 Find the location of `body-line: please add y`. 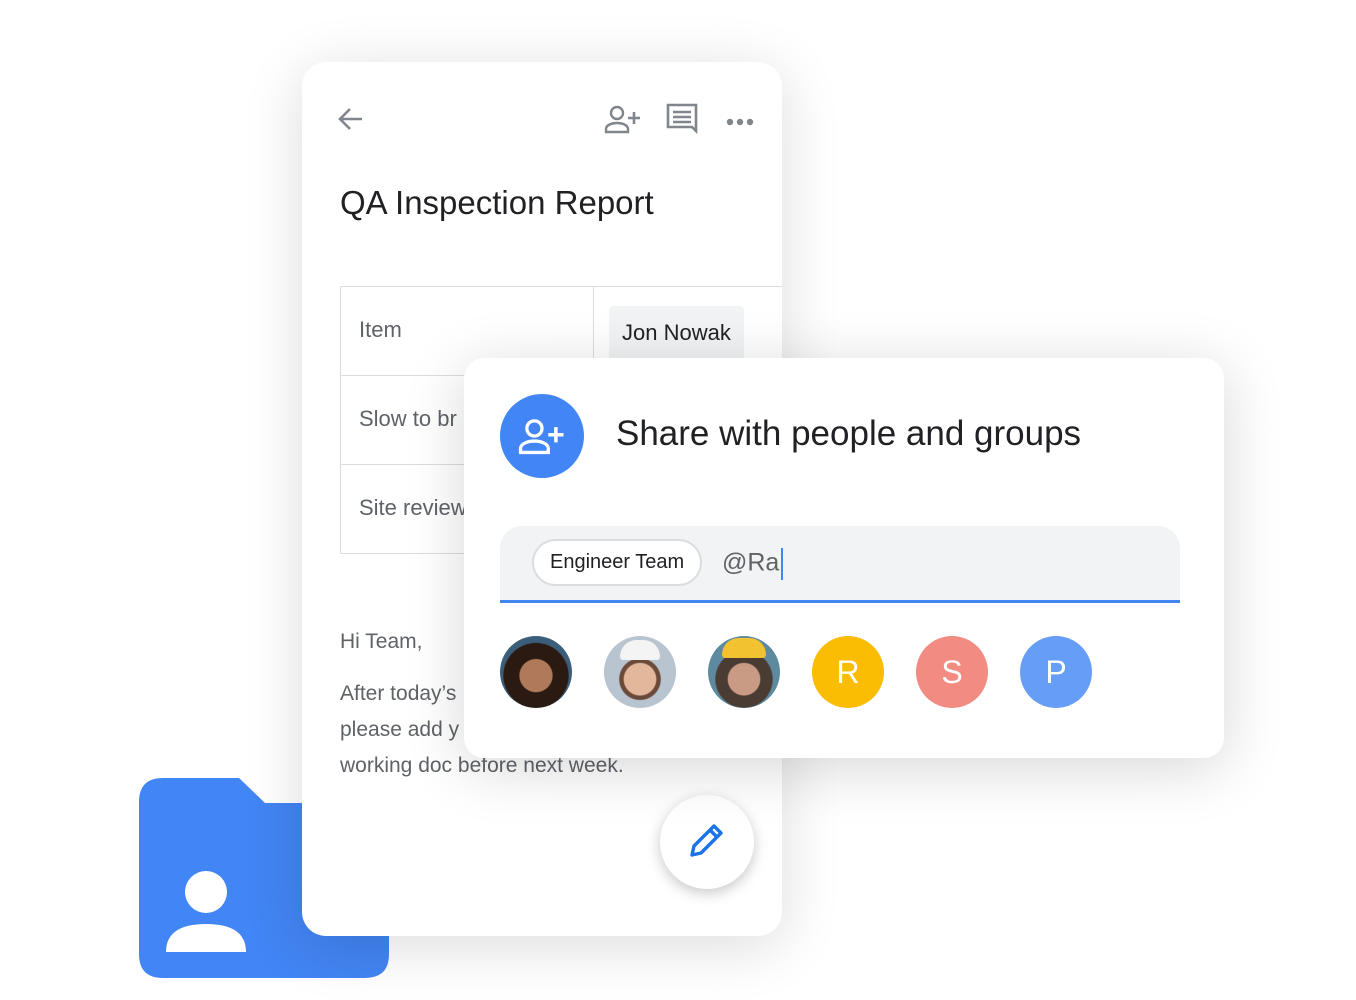

body-line: please add y is located at coordinates (400, 729).